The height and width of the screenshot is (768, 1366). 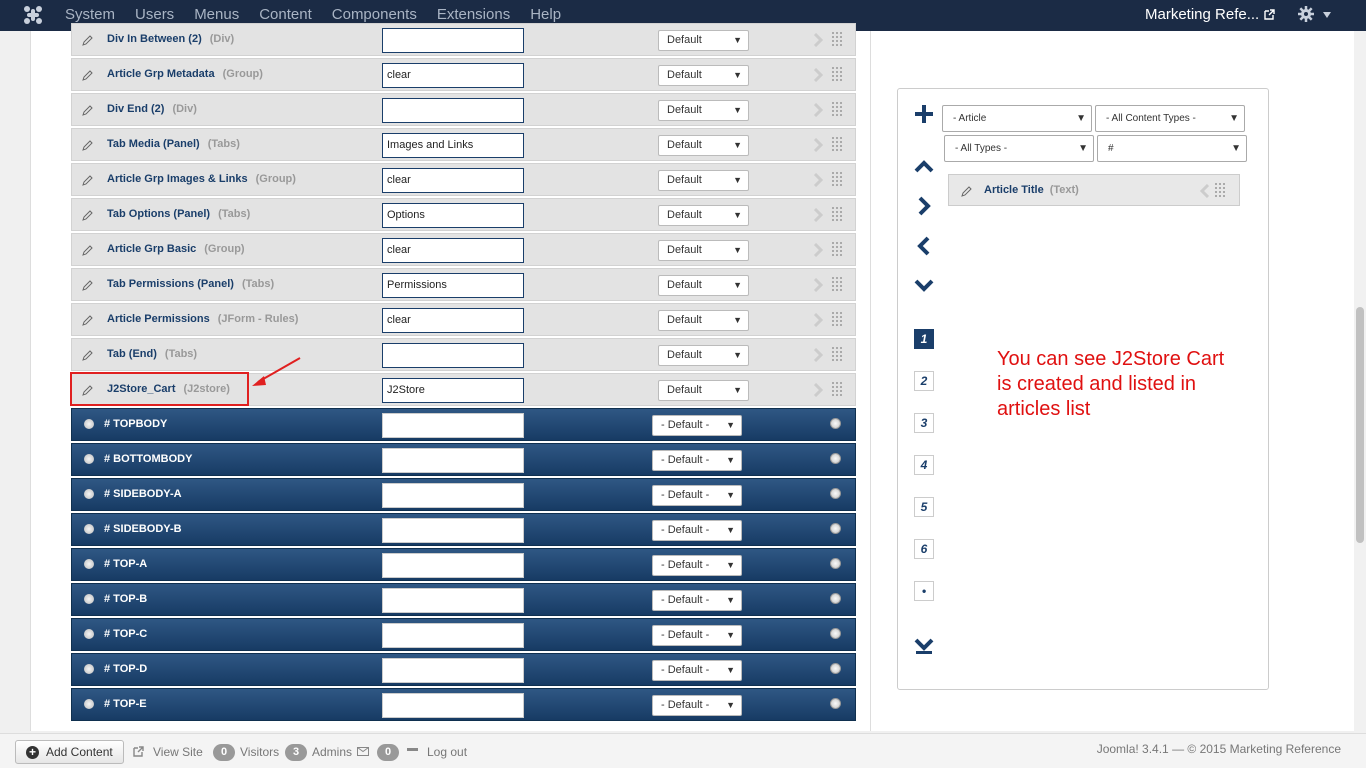 What do you see at coordinates (447, 752) in the screenshot?
I see `logout-link: Log out` at bounding box center [447, 752].